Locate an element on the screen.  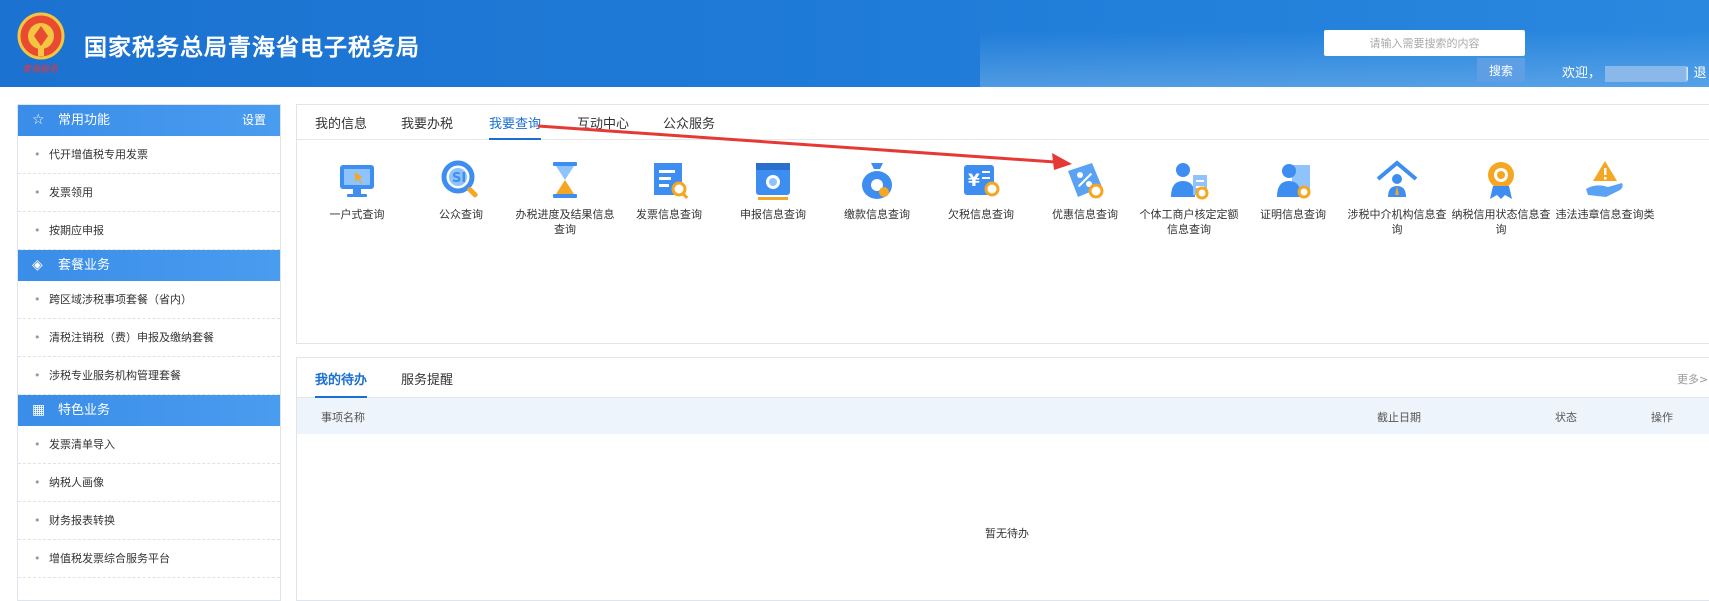
query-item-label: 涉税中介机构信息查询 is located at coordinates (1397, 222).